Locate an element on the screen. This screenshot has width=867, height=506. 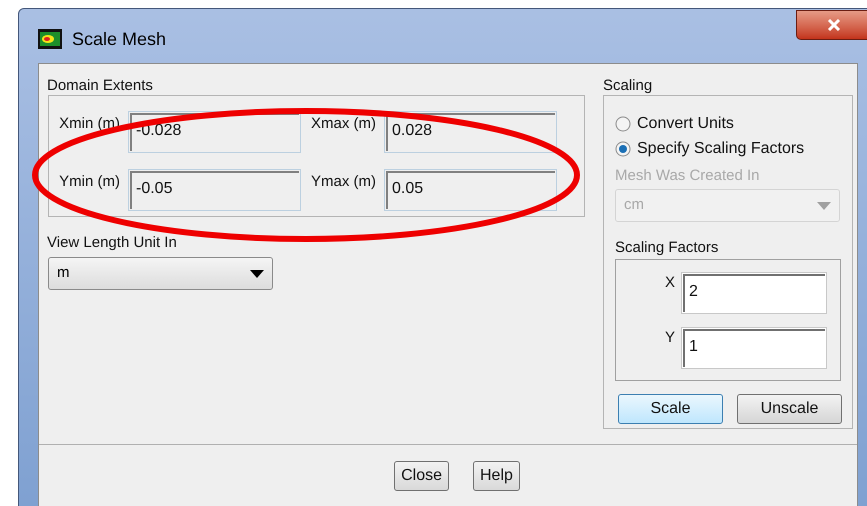
field-label: Mesh Was Created In is located at coordinates (687, 175).